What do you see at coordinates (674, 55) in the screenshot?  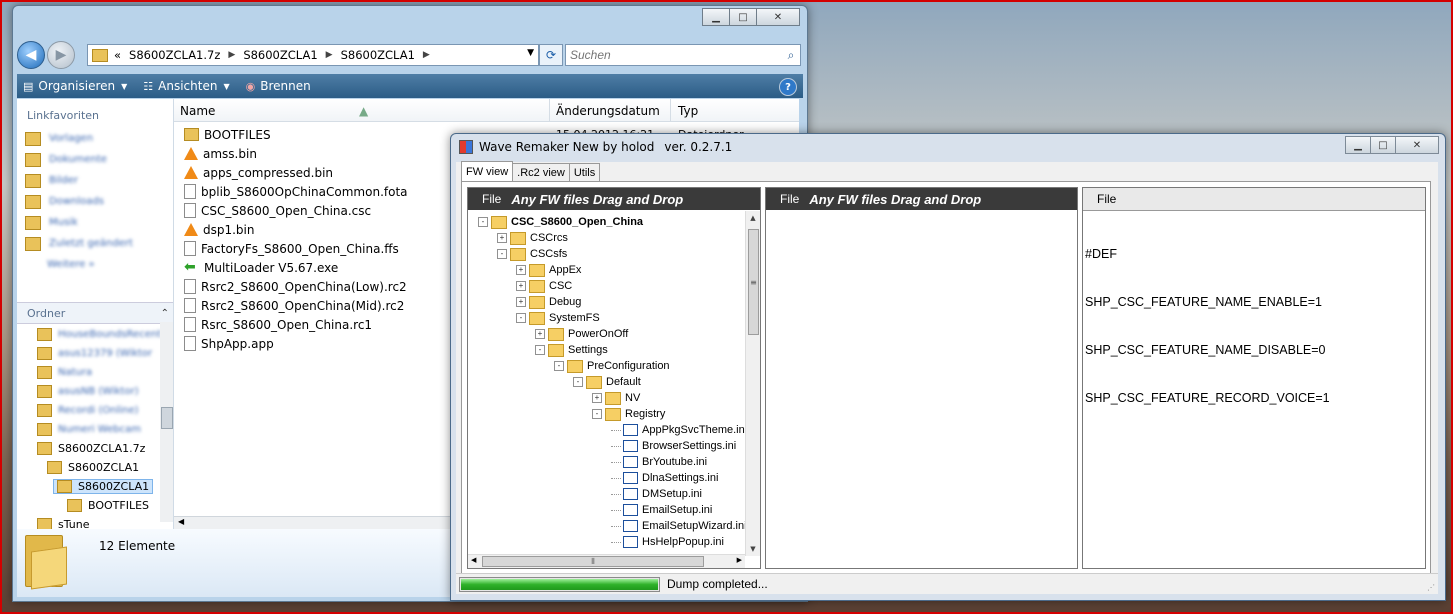 I see `search-input` at bounding box center [674, 55].